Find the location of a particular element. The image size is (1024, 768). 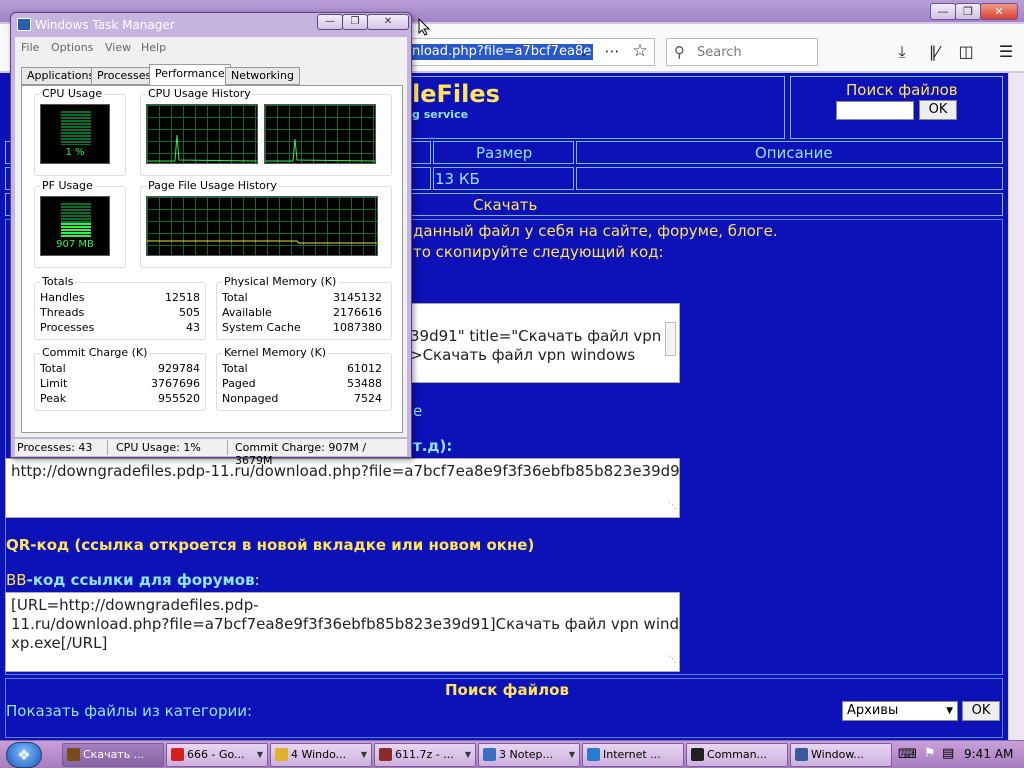

footer-search-title: Поиск файлов is located at coordinates (507, 690).